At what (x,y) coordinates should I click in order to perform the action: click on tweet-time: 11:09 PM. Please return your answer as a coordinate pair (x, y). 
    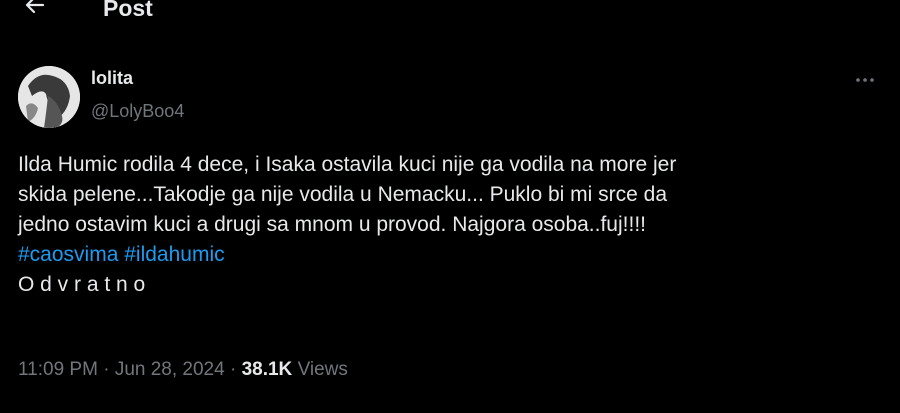
    Looking at the image, I should click on (58, 369).